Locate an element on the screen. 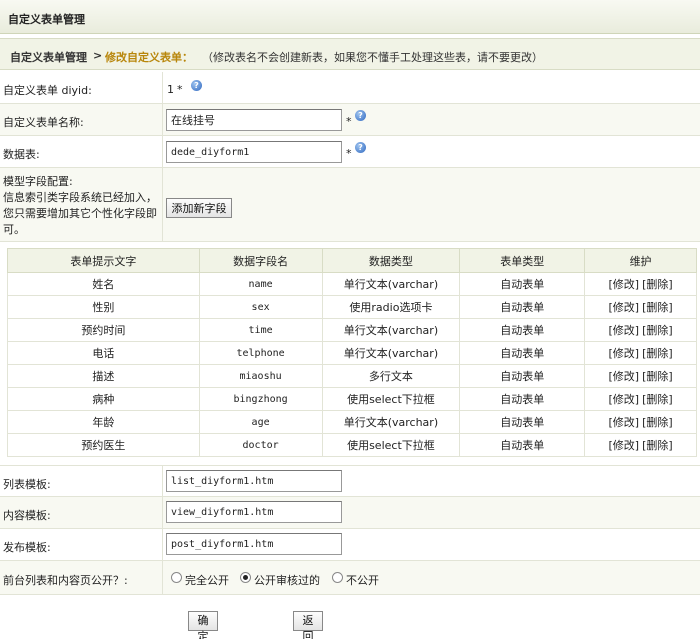  data-type-cell: 多行文本 is located at coordinates (391, 376).